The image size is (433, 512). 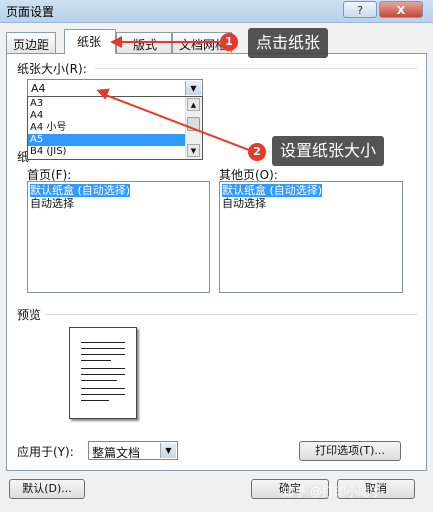 What do you see at coordinates (107, 128) in the screenshot?
I see `dropdown-option: A4 小号` at bounding box center [107, 128].